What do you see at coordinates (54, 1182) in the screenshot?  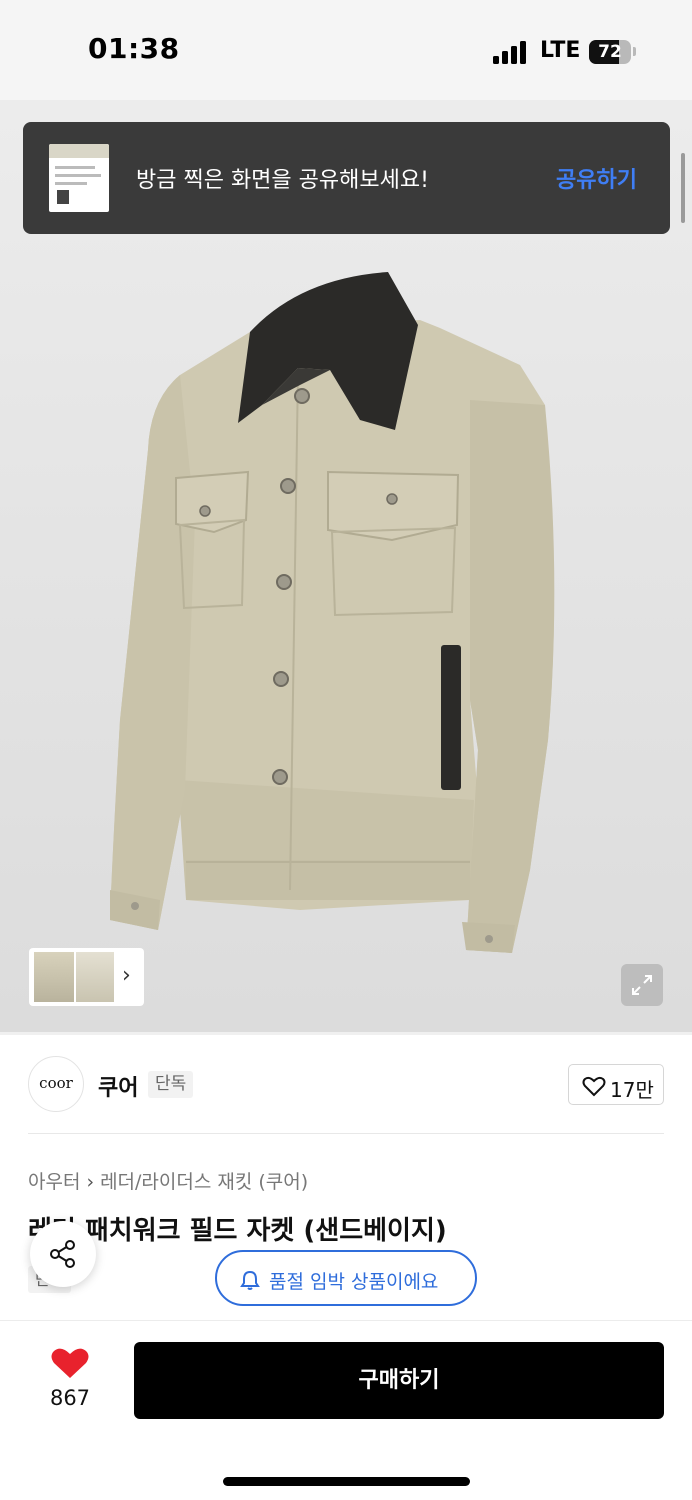 I see `breadcrumb-category: 아우터` at bounding box center [54, 1182].